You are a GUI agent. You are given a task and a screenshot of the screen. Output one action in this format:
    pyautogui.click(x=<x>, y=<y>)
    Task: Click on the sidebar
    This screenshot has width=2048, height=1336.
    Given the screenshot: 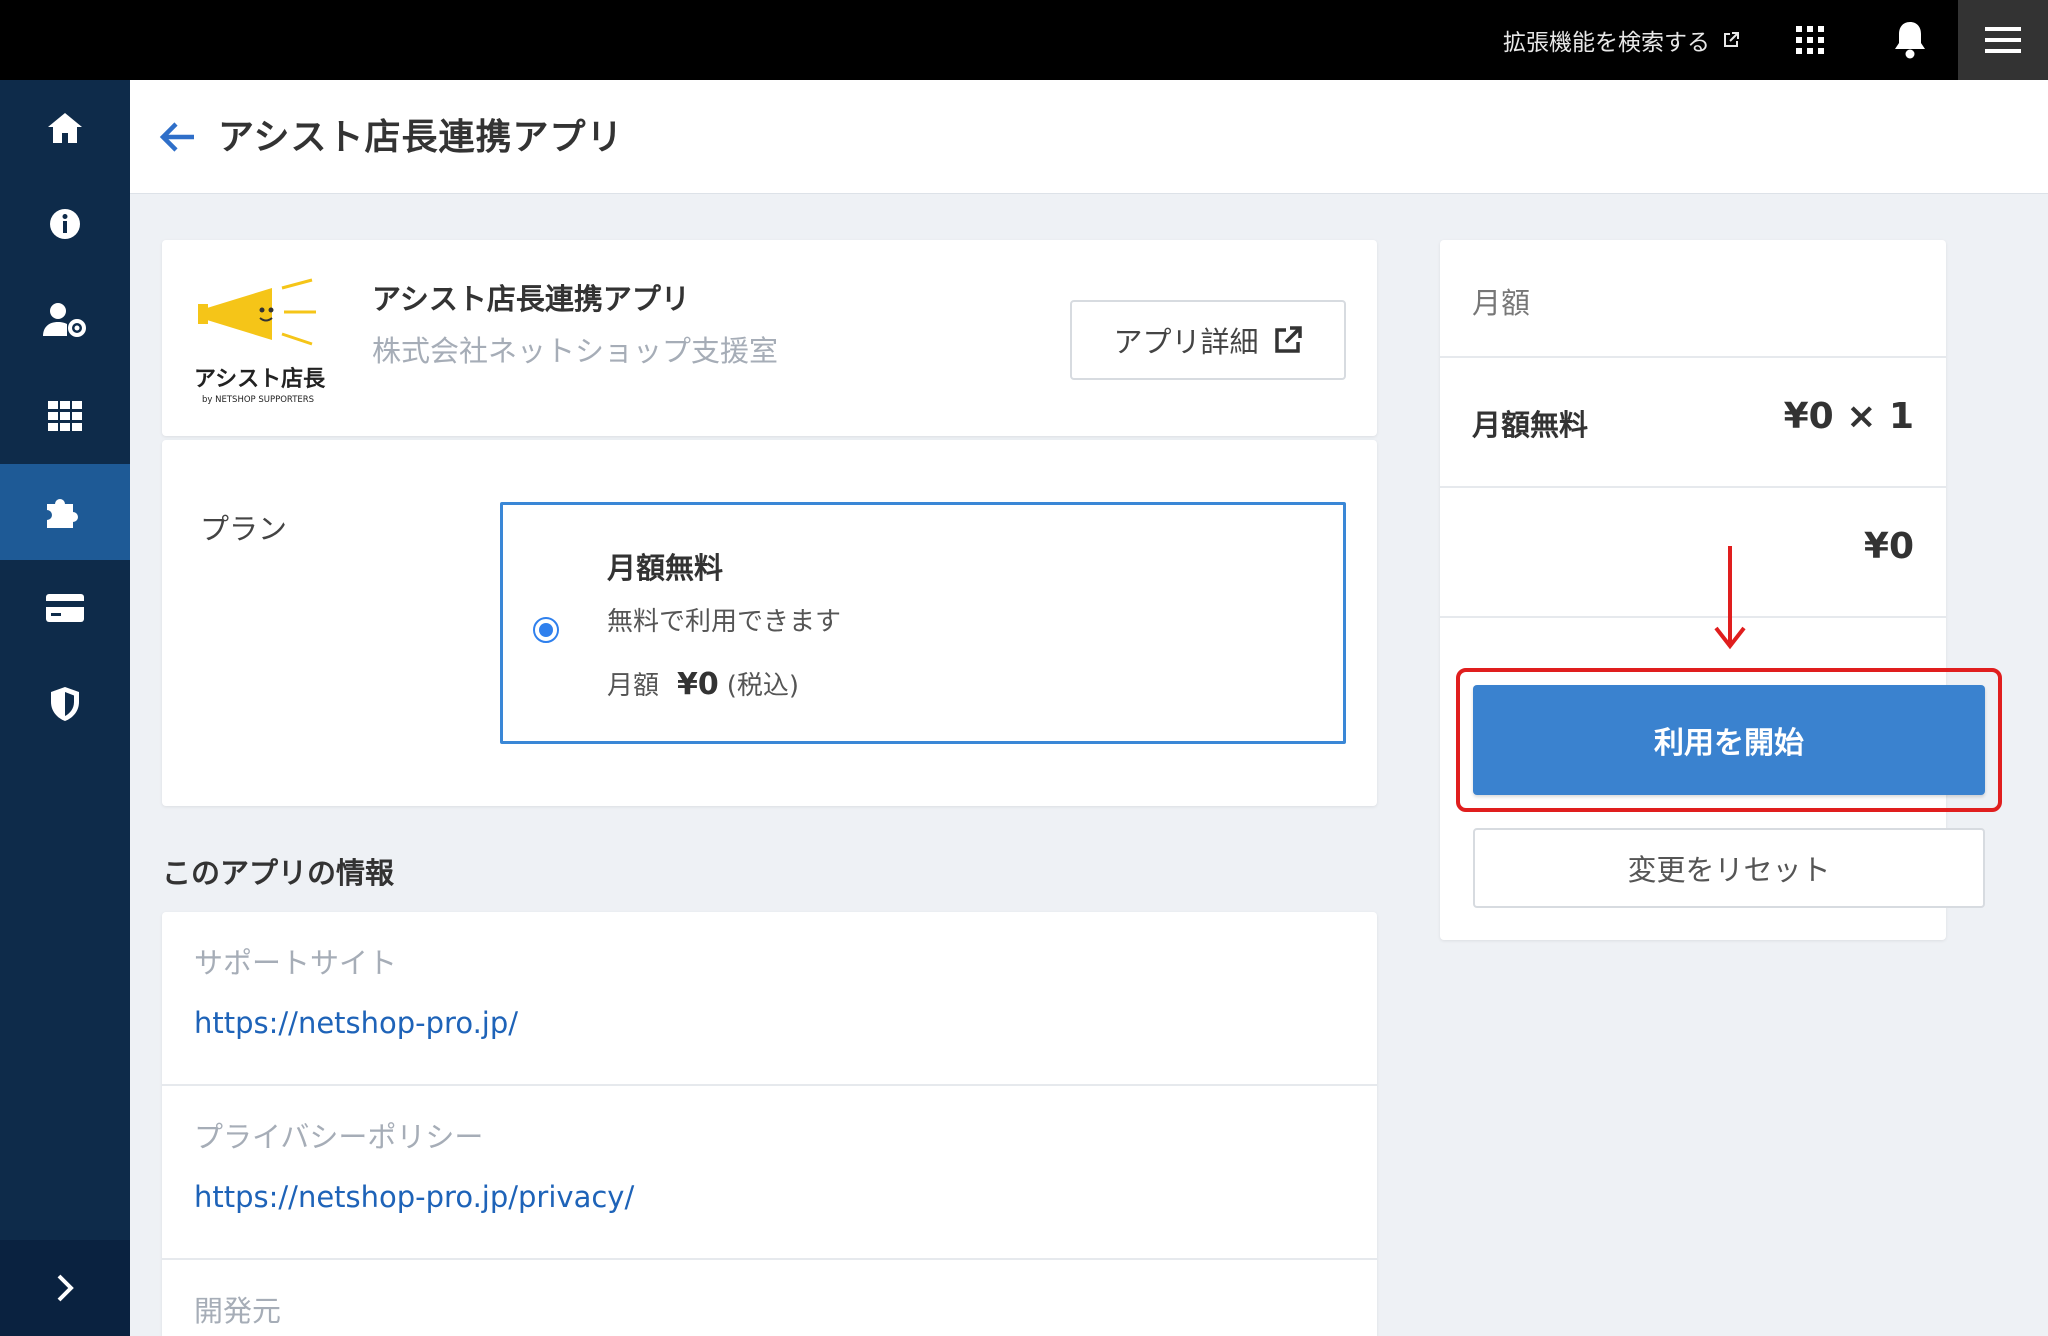 What is the action you would take?
    pyautogui.click(x=65, y=708)
    